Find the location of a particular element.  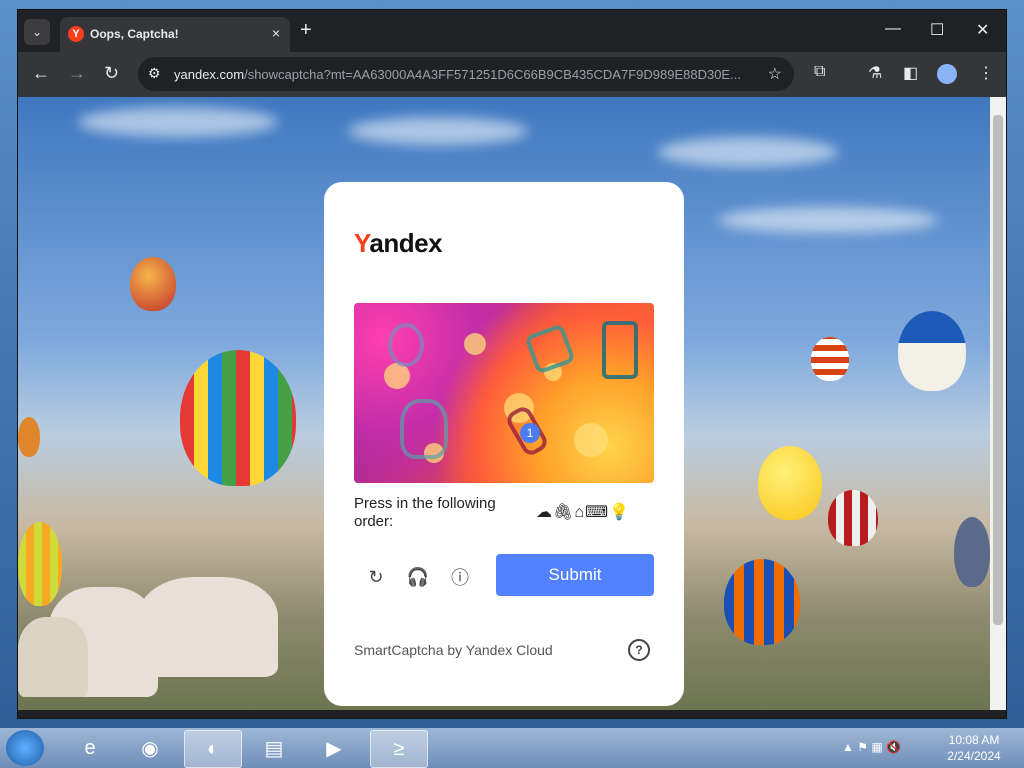

tab-strip: ⌄ Y Oops, Captcha! × + — ☐ ✕ is located at coordinates (512, 31).